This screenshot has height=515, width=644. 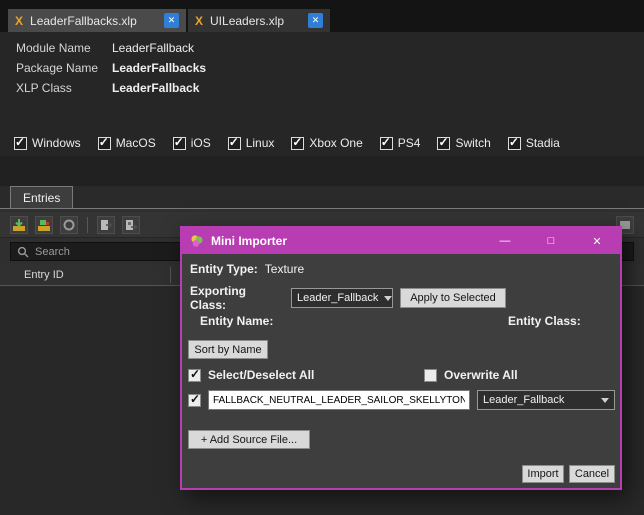 I want to click on select-deselect-all: Select/Deselect All, so click(x=251, y=374).